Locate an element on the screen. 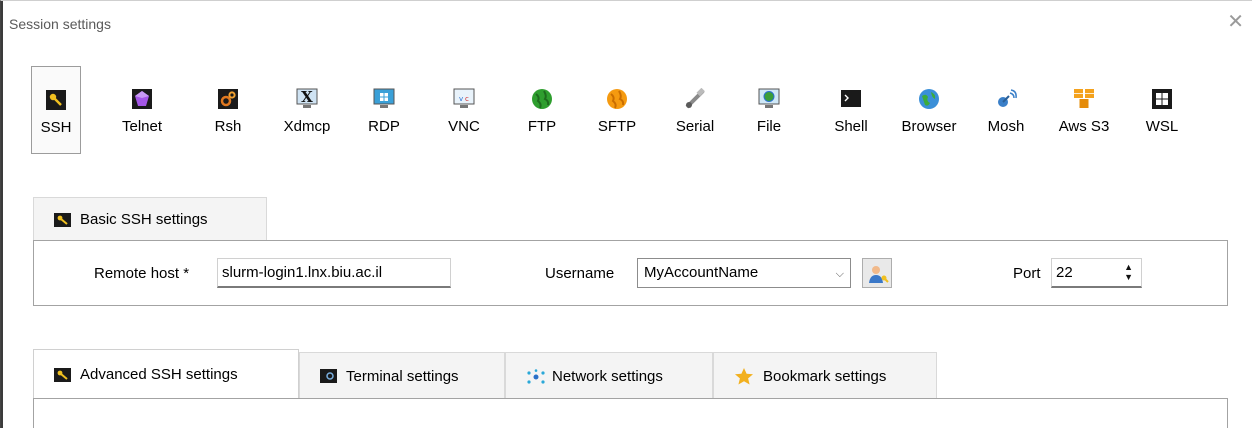 This screenshot has width=1252, height=428. session-type-browser: Browser is located at coordinates (929, 110).